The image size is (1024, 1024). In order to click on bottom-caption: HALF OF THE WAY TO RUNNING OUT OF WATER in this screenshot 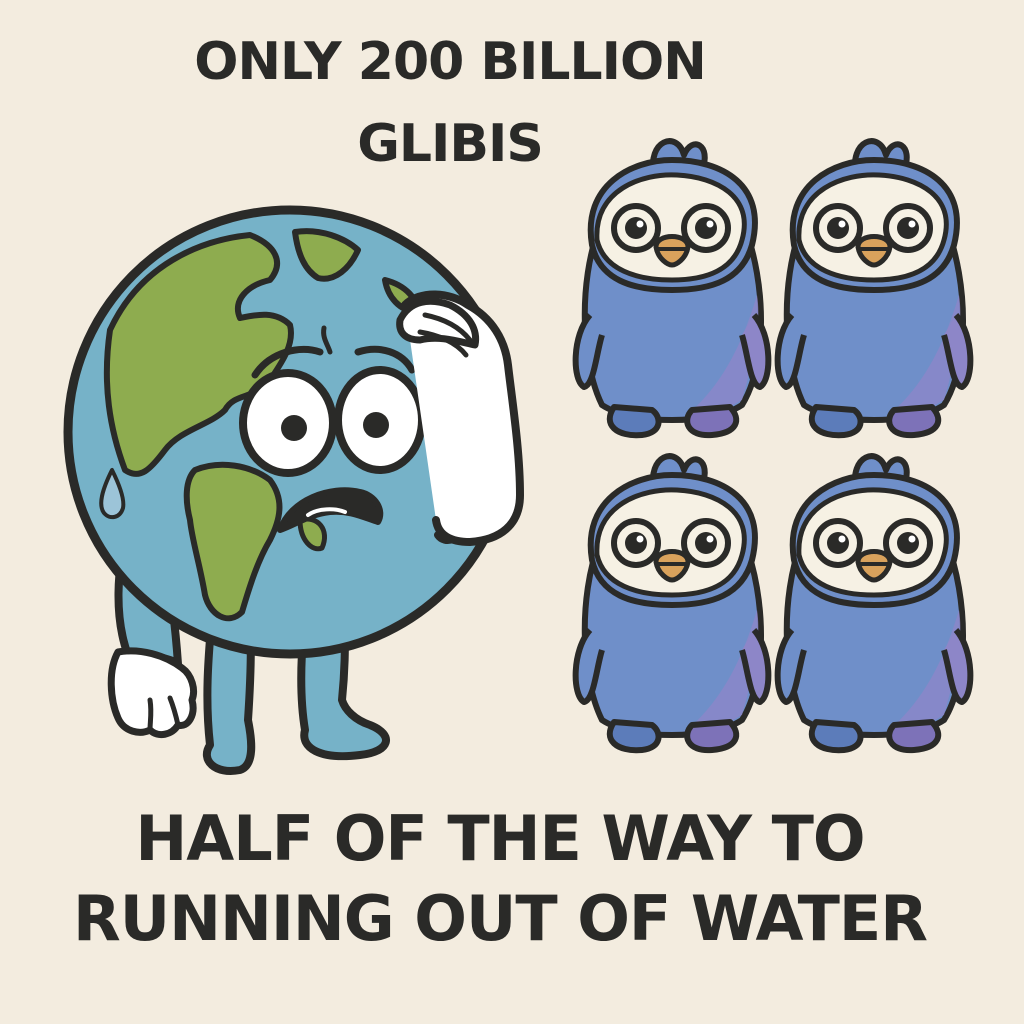, I will do `click(500, 888)`.